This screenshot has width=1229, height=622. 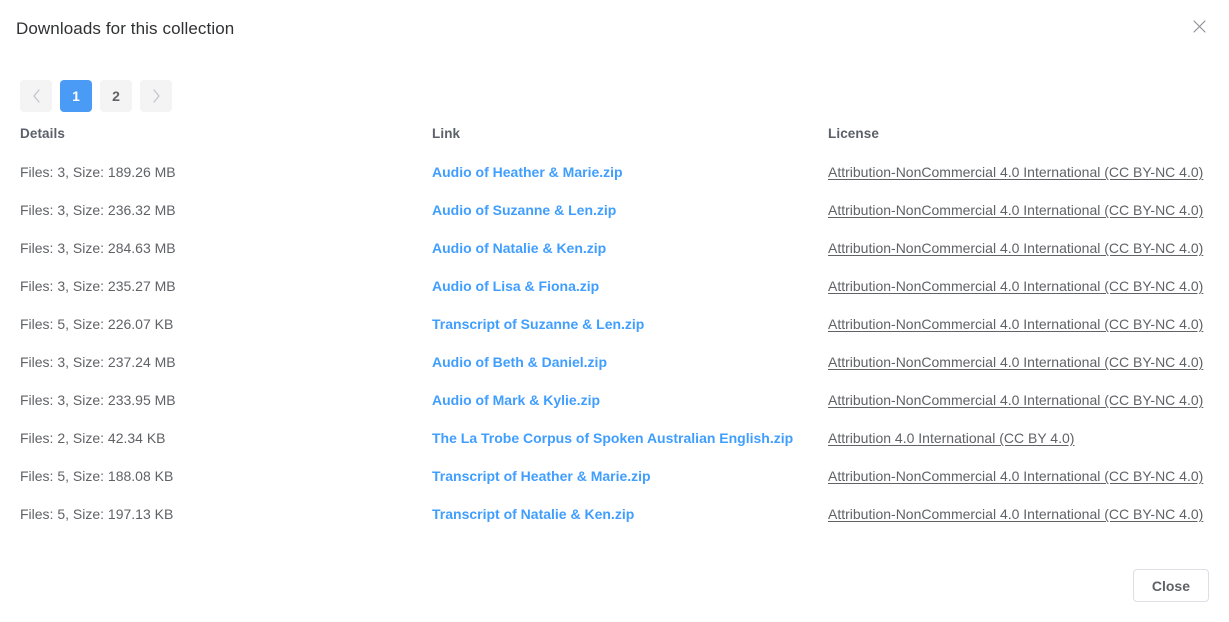 I want to click on cell-details: Files: 5, Size: 226.07 KB, so click(x=97, y=324).